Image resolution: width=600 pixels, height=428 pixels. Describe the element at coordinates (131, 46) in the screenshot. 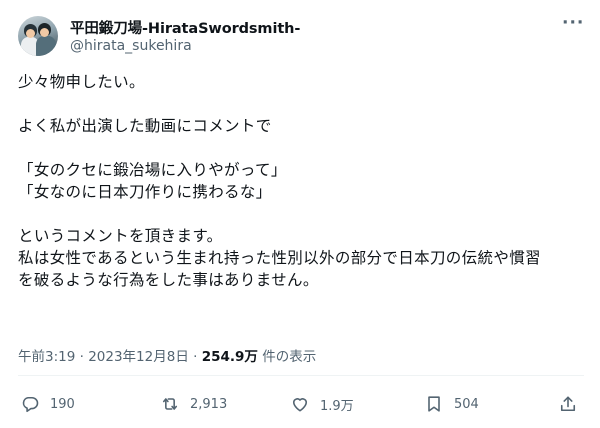

I see `author-handle: @hirata_sukehira` at that location.